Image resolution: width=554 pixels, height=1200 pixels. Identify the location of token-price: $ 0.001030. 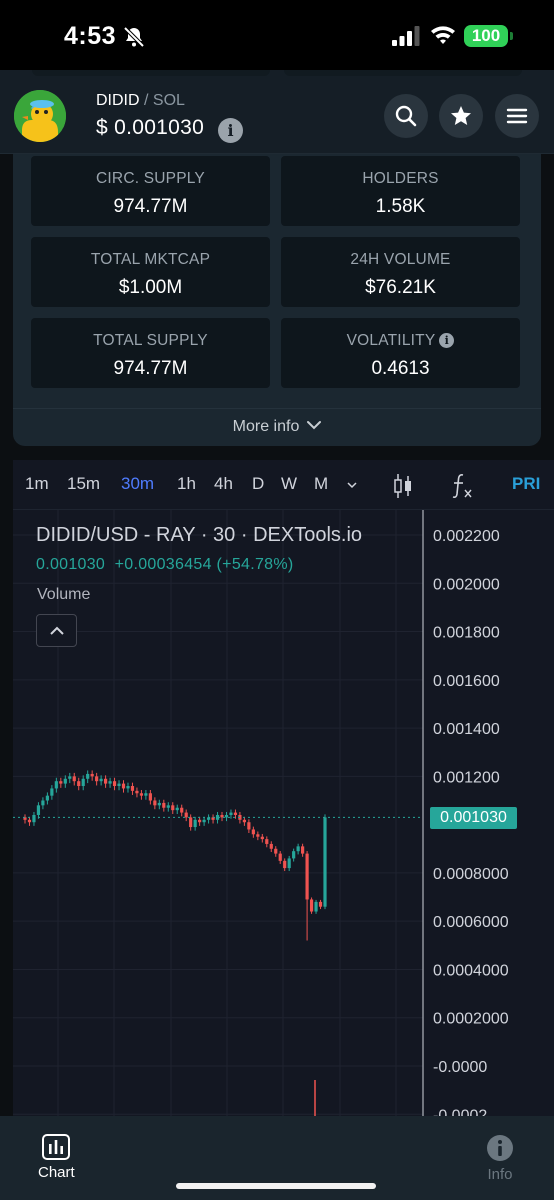
(150, 127).